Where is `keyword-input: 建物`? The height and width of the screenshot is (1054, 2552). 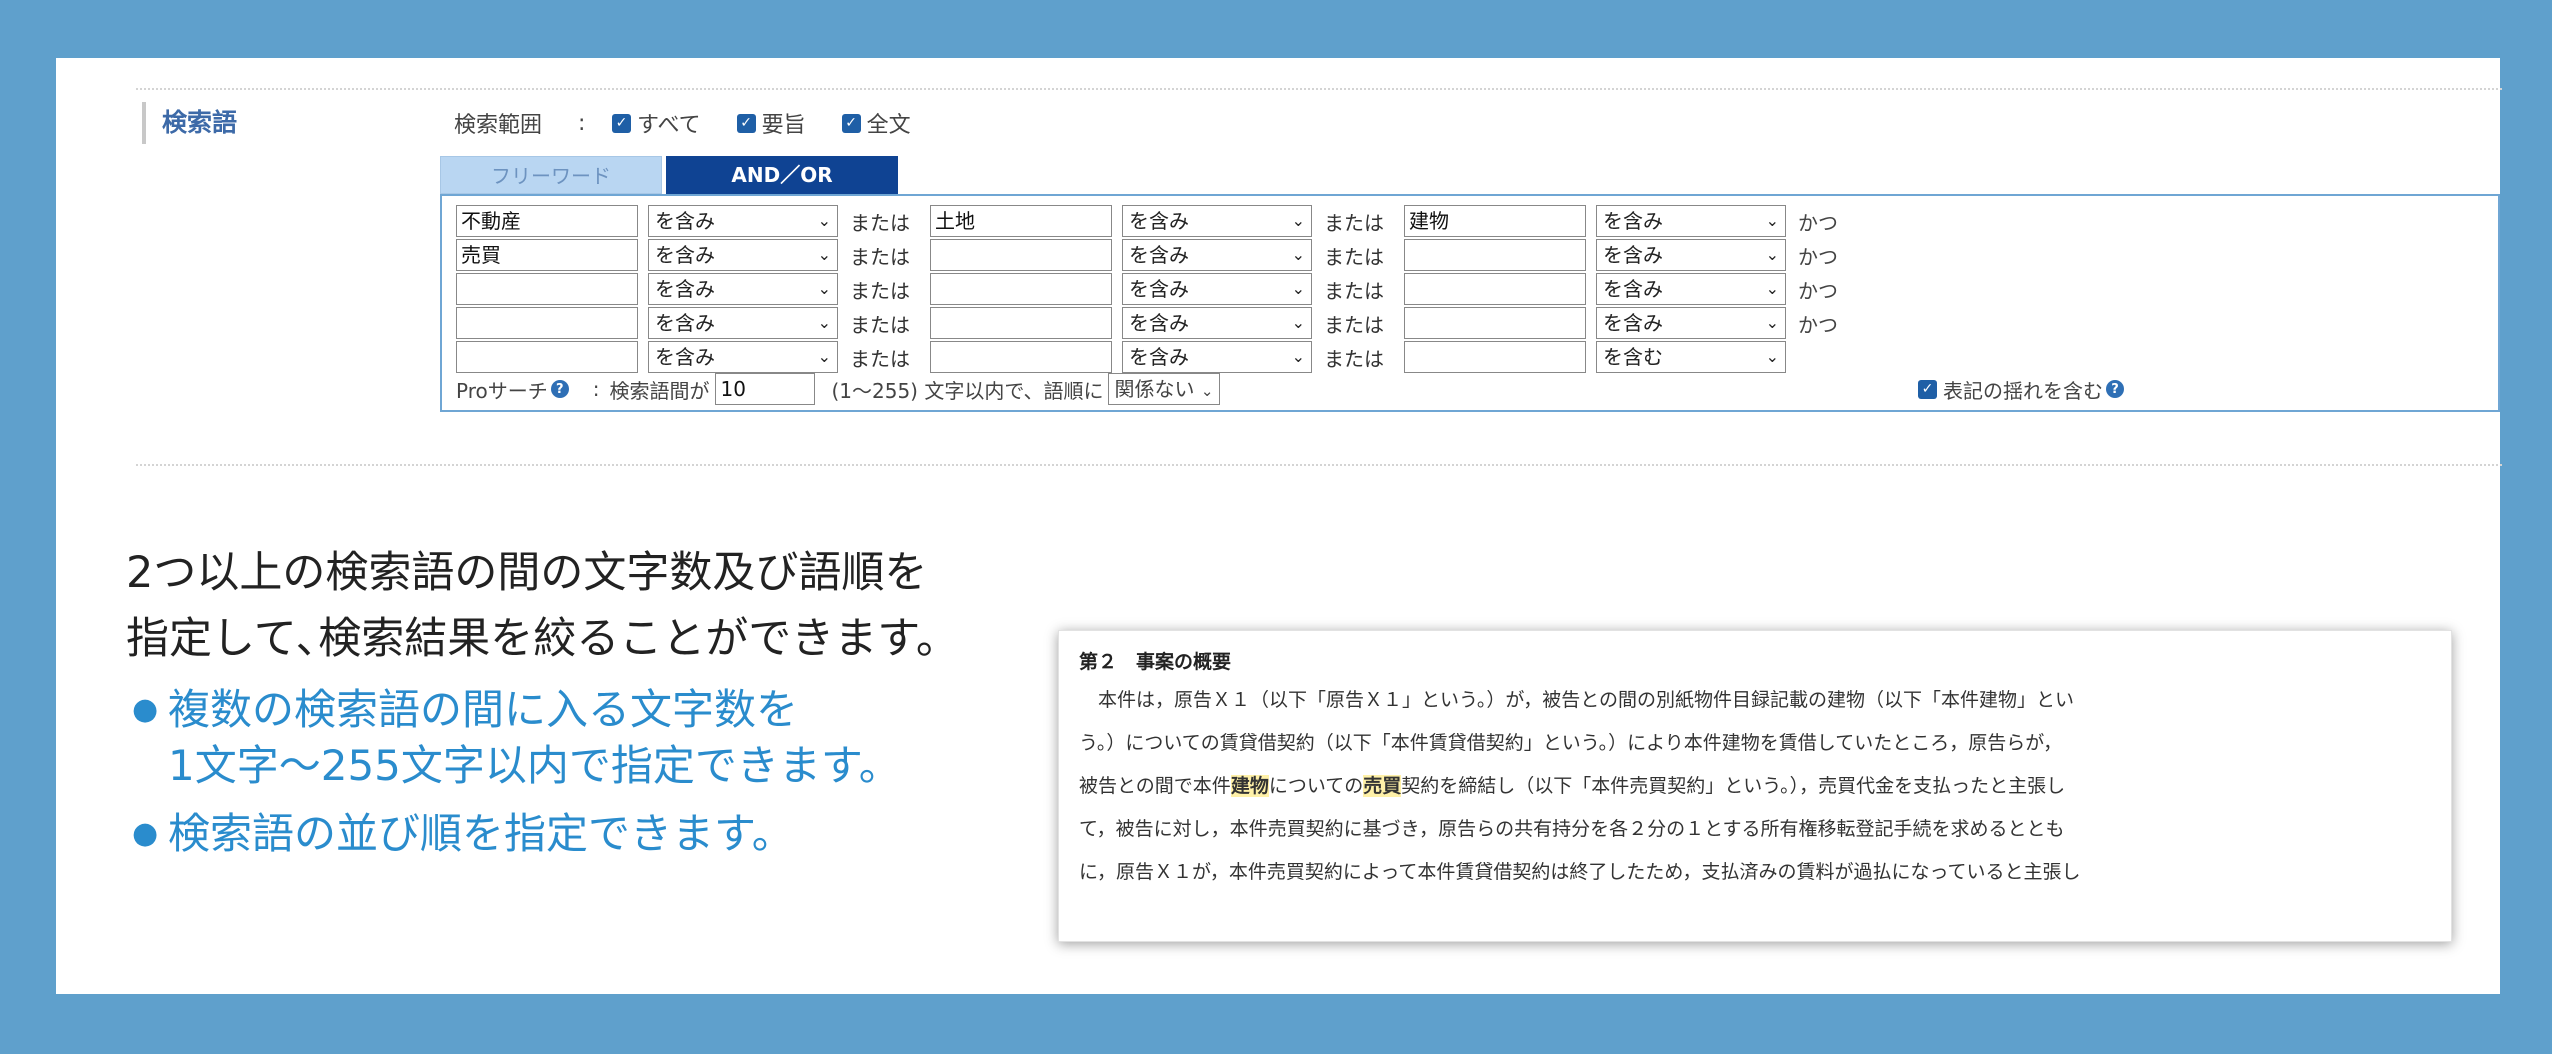
keyword-input: 建物 is located at coordinates (1495, 221).